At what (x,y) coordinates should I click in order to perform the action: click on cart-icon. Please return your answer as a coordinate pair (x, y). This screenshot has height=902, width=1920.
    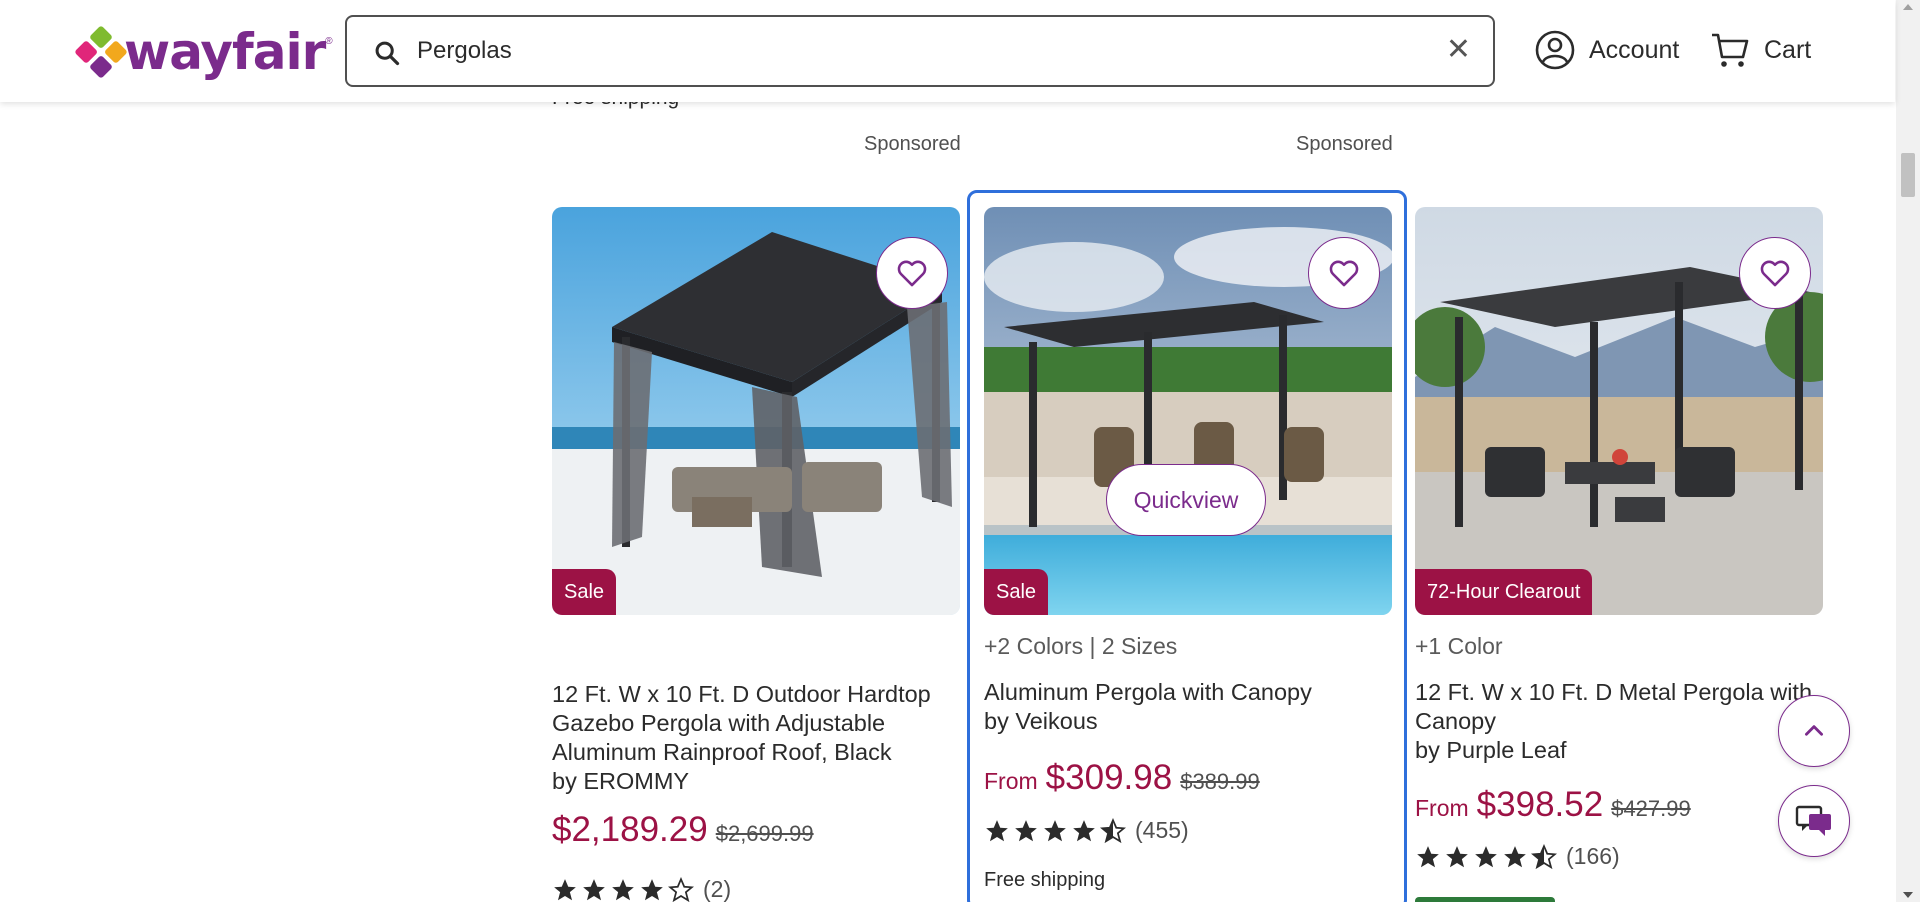
    Looking at the image, I should click on (1730, 50).